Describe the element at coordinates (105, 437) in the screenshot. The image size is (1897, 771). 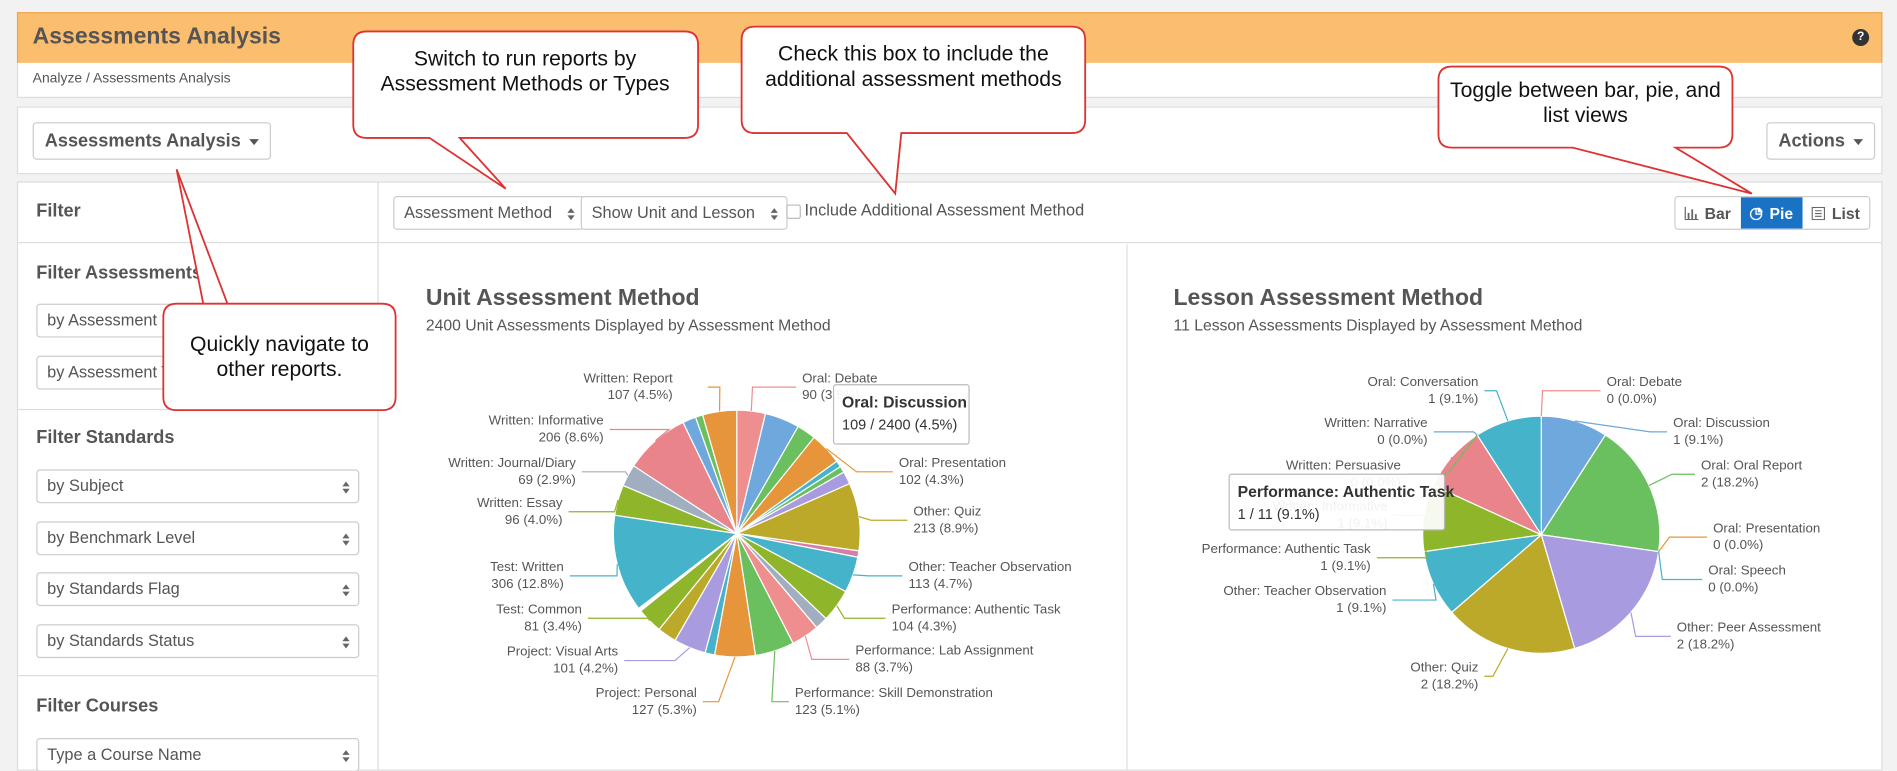
I see `filter-standards-title: Filter Standards` at that location.